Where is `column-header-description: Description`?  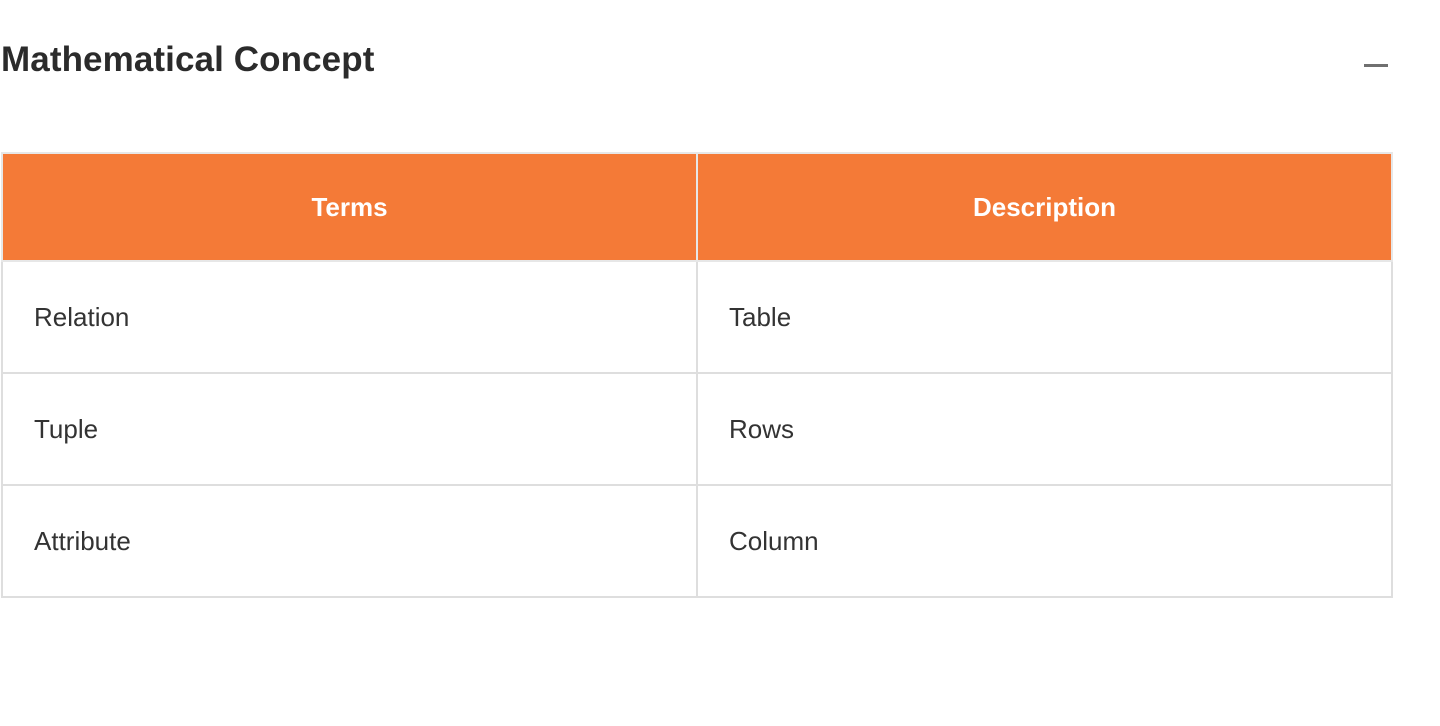
column-header-description: Description is located at coordinates (1044, 207).